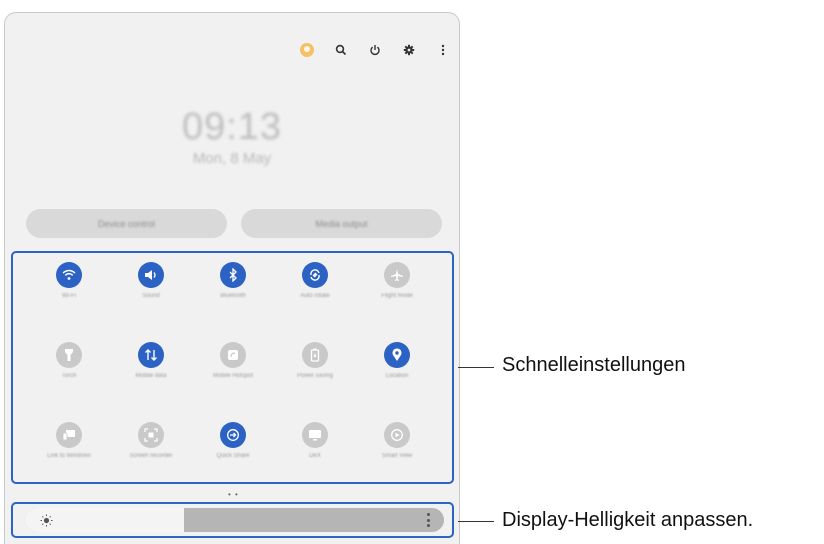 This screenshot has height=544, width=824. What do you see at coordinates (232, 127) in the screenshot?
I see `clock-time: 09:13` at bounding box center [232, 127].